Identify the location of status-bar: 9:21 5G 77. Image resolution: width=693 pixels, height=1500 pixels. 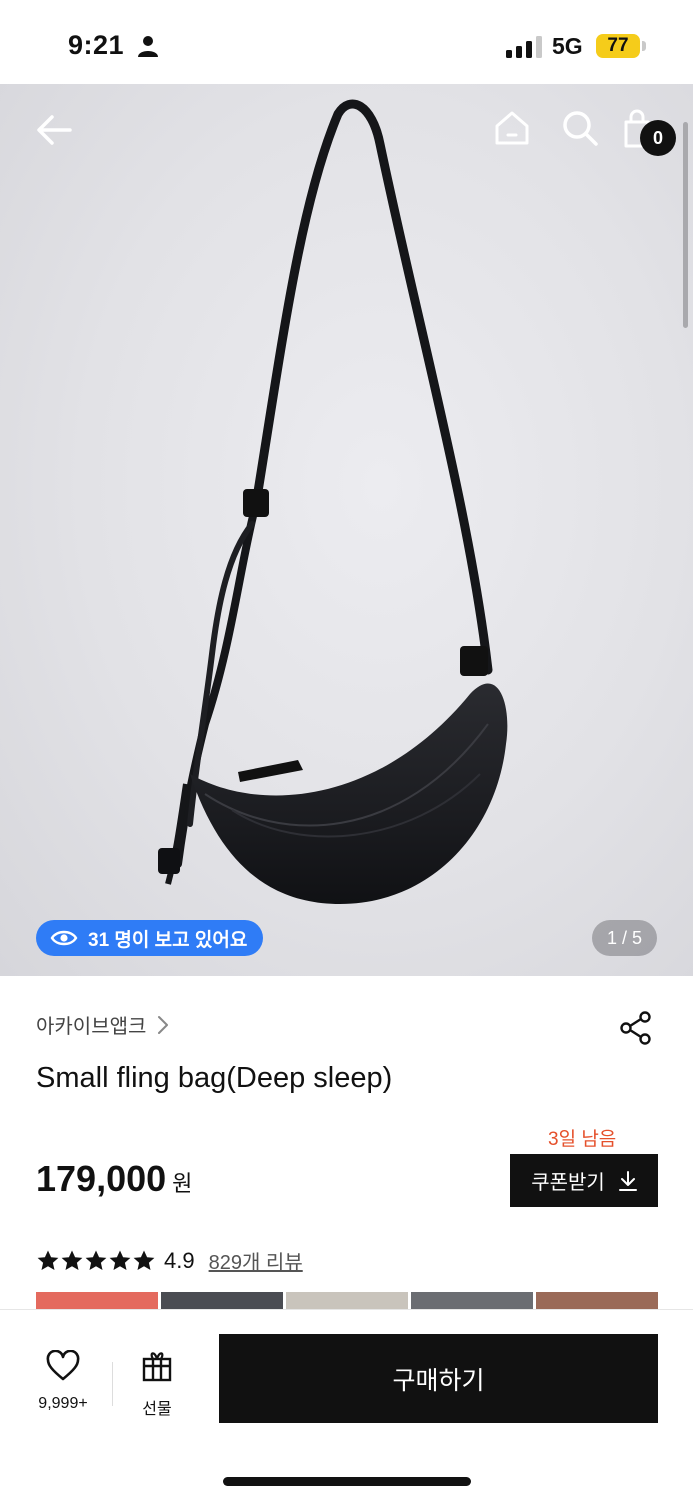
(346, 42).